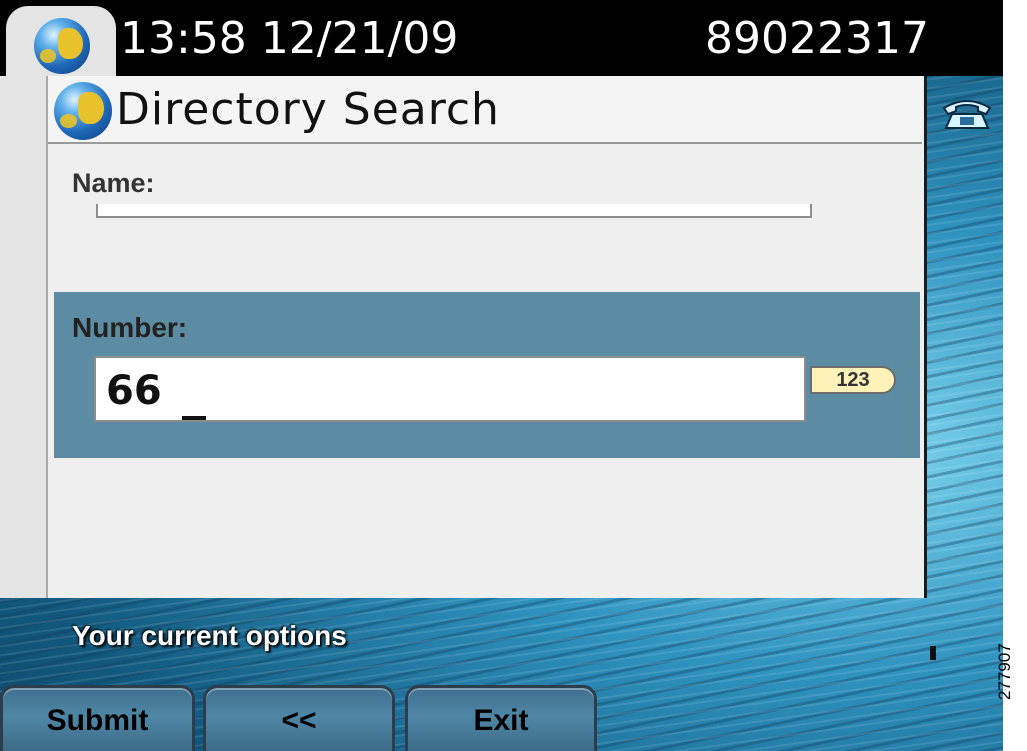  What do you see at coordinates (299, 718) in the screenshot?
I see `back-button: <<` at bounding box center [299, 718].